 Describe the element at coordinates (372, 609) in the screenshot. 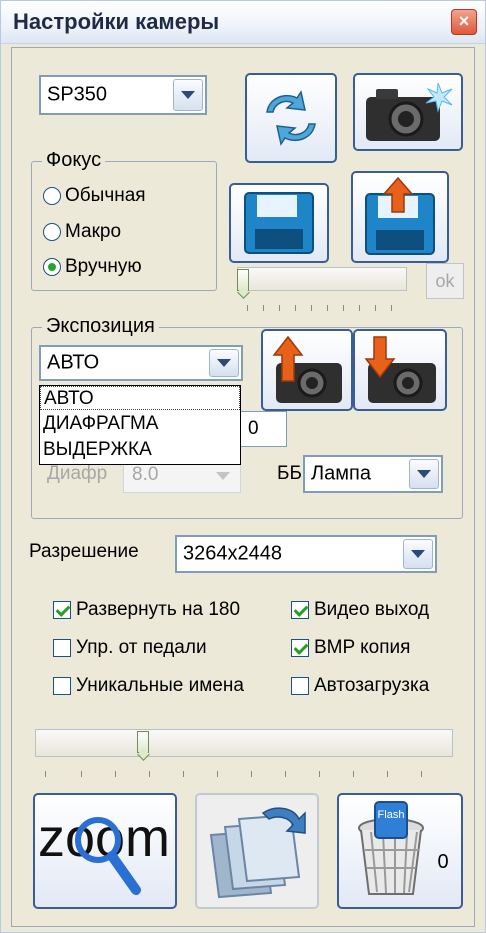

I see `checkbox-label: Видео выход` at that location.